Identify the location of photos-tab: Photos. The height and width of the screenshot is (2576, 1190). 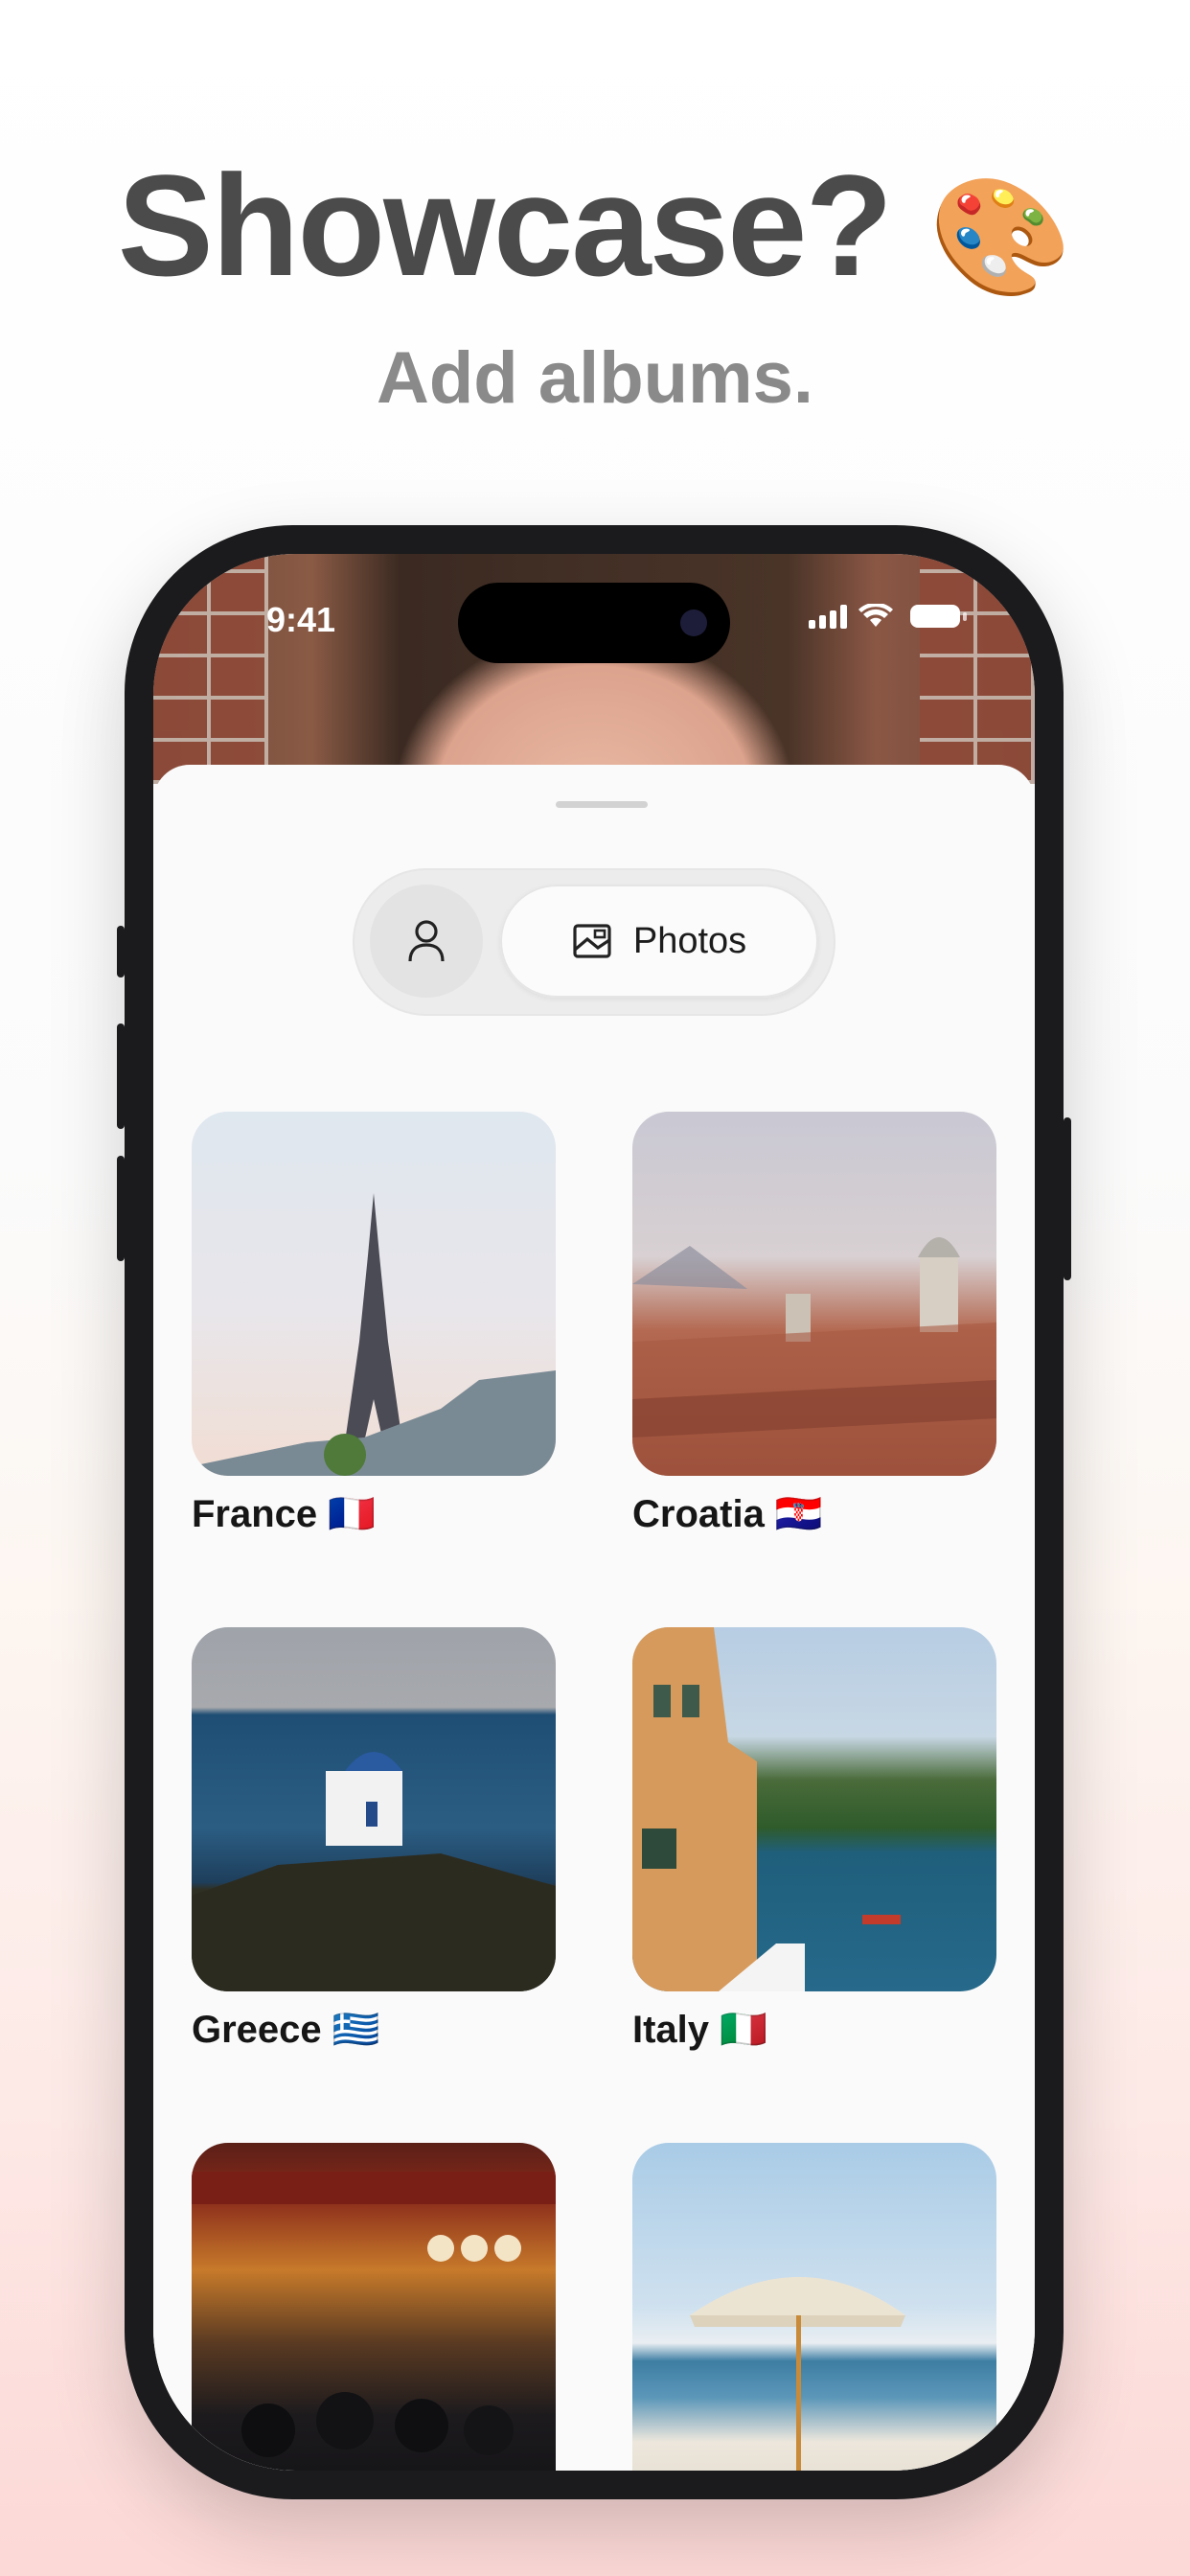
(659, 941).